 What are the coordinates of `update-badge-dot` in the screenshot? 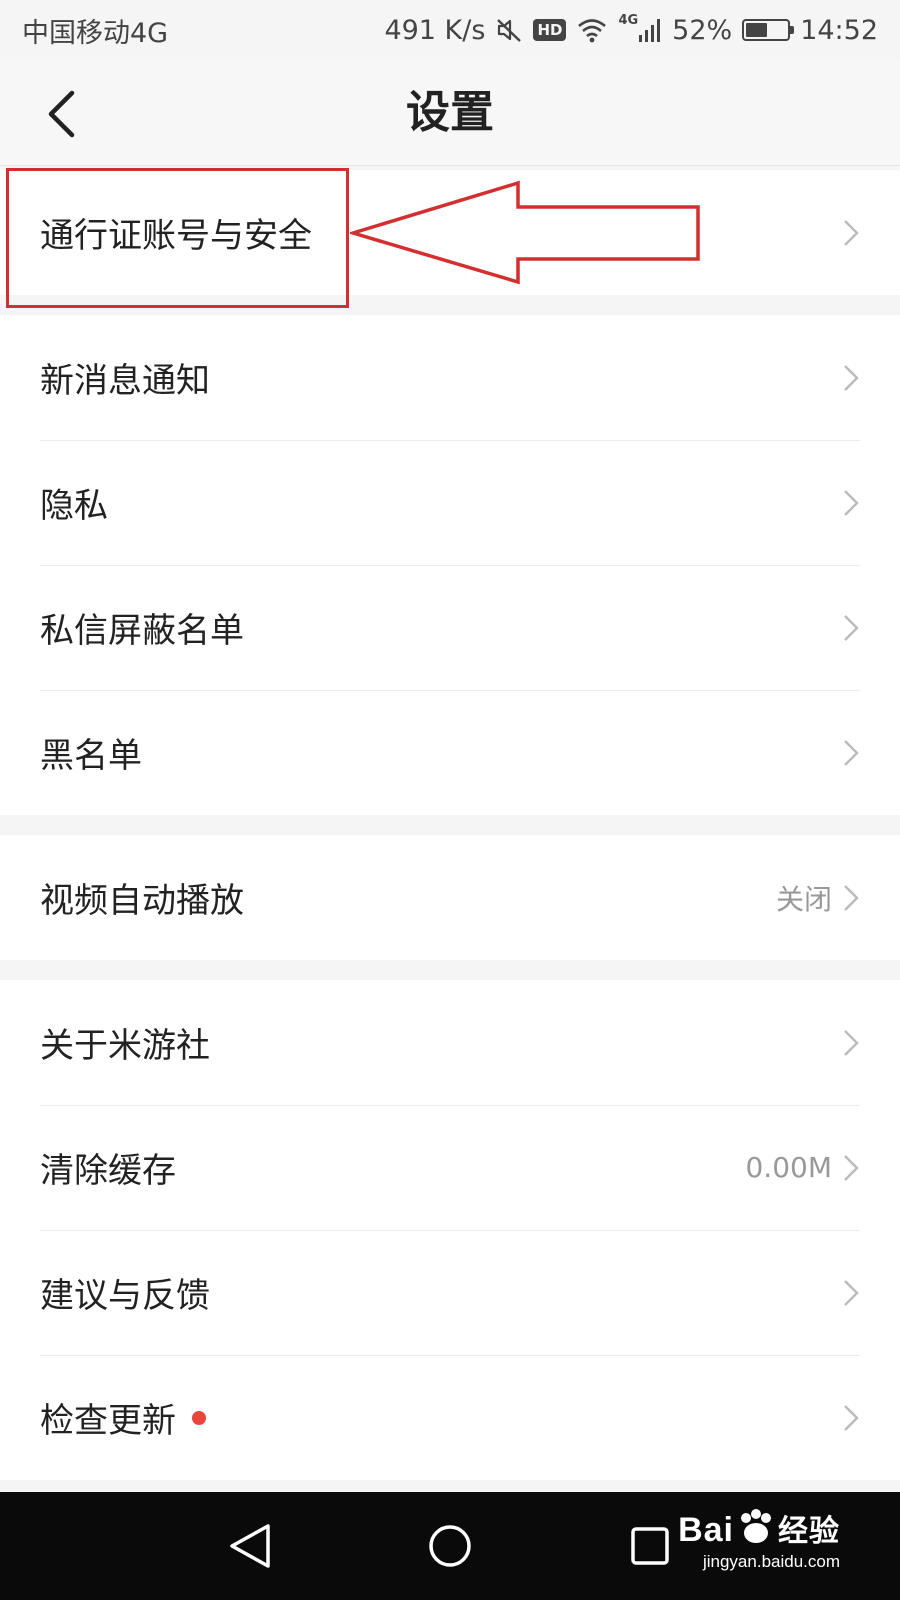 It's located at (199, 1417).